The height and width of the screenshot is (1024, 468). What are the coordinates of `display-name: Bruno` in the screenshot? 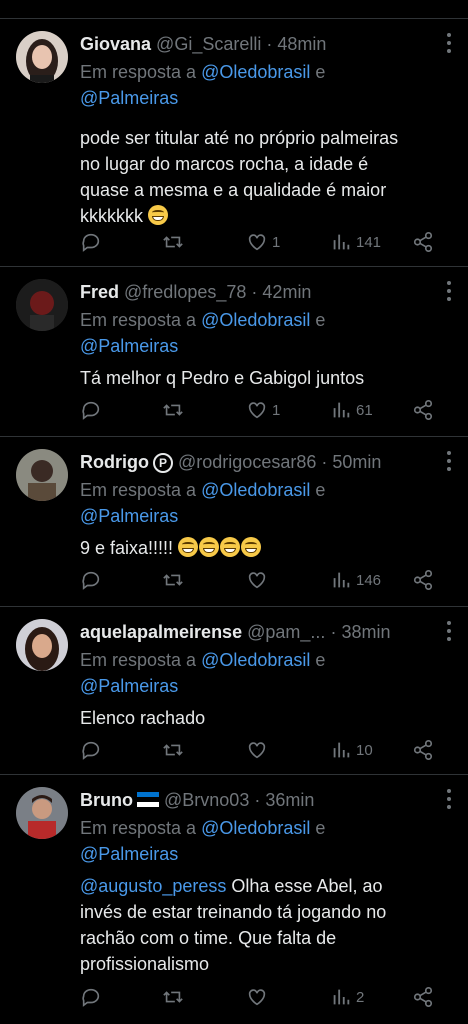 It's located at (106, 800).